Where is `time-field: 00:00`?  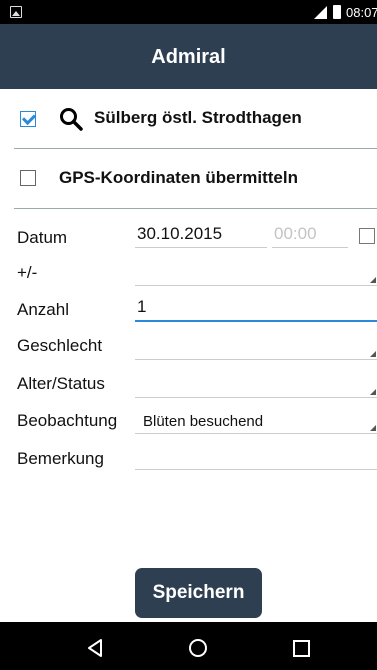
time-field: 00:00 is located at coordinates (310, 236).